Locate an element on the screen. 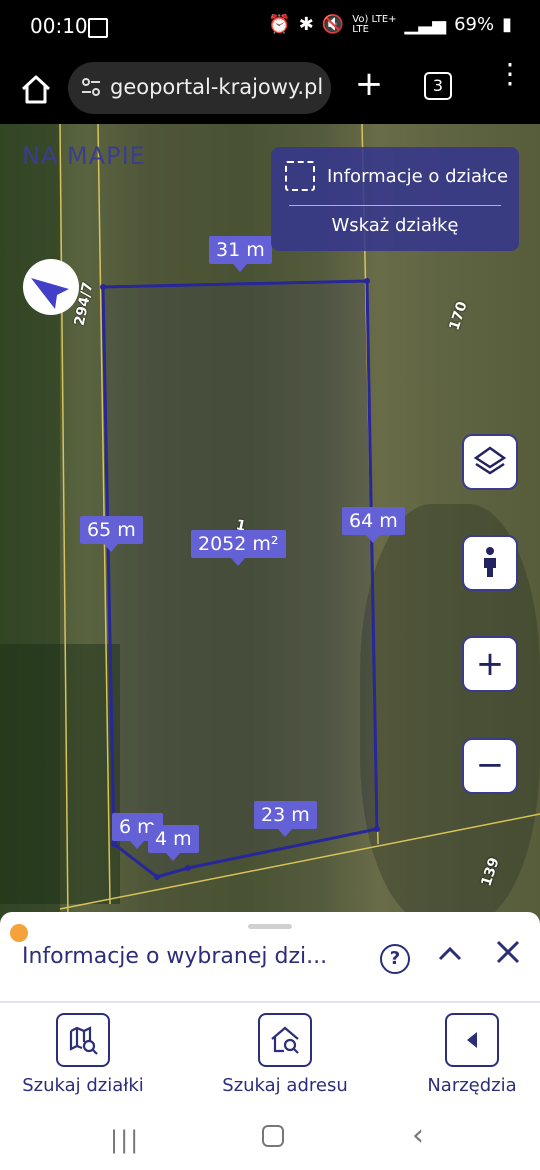 This screenshot has height=1170, width=540. search-parcel-button: Szukaj działki is located at coordinates (83, 1054).